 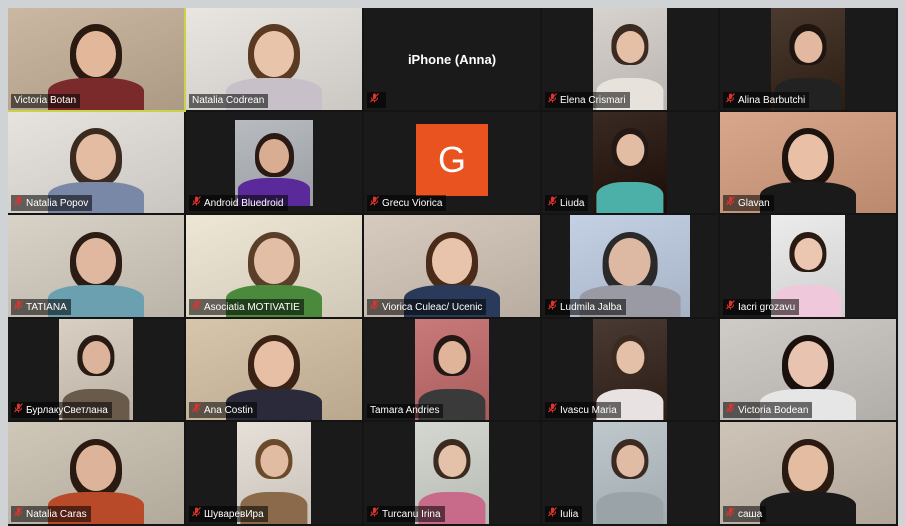 I want to click on participant-tile: Iulia, so click(x=631, y=474).